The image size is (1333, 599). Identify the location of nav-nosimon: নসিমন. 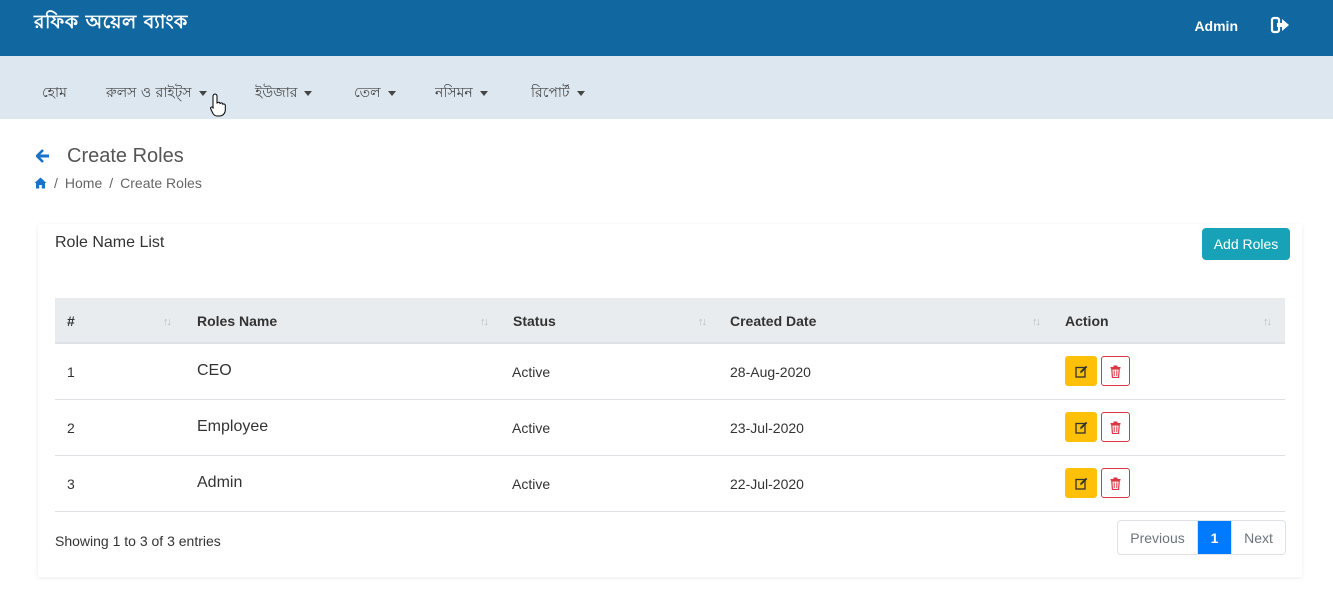
(461, 93).